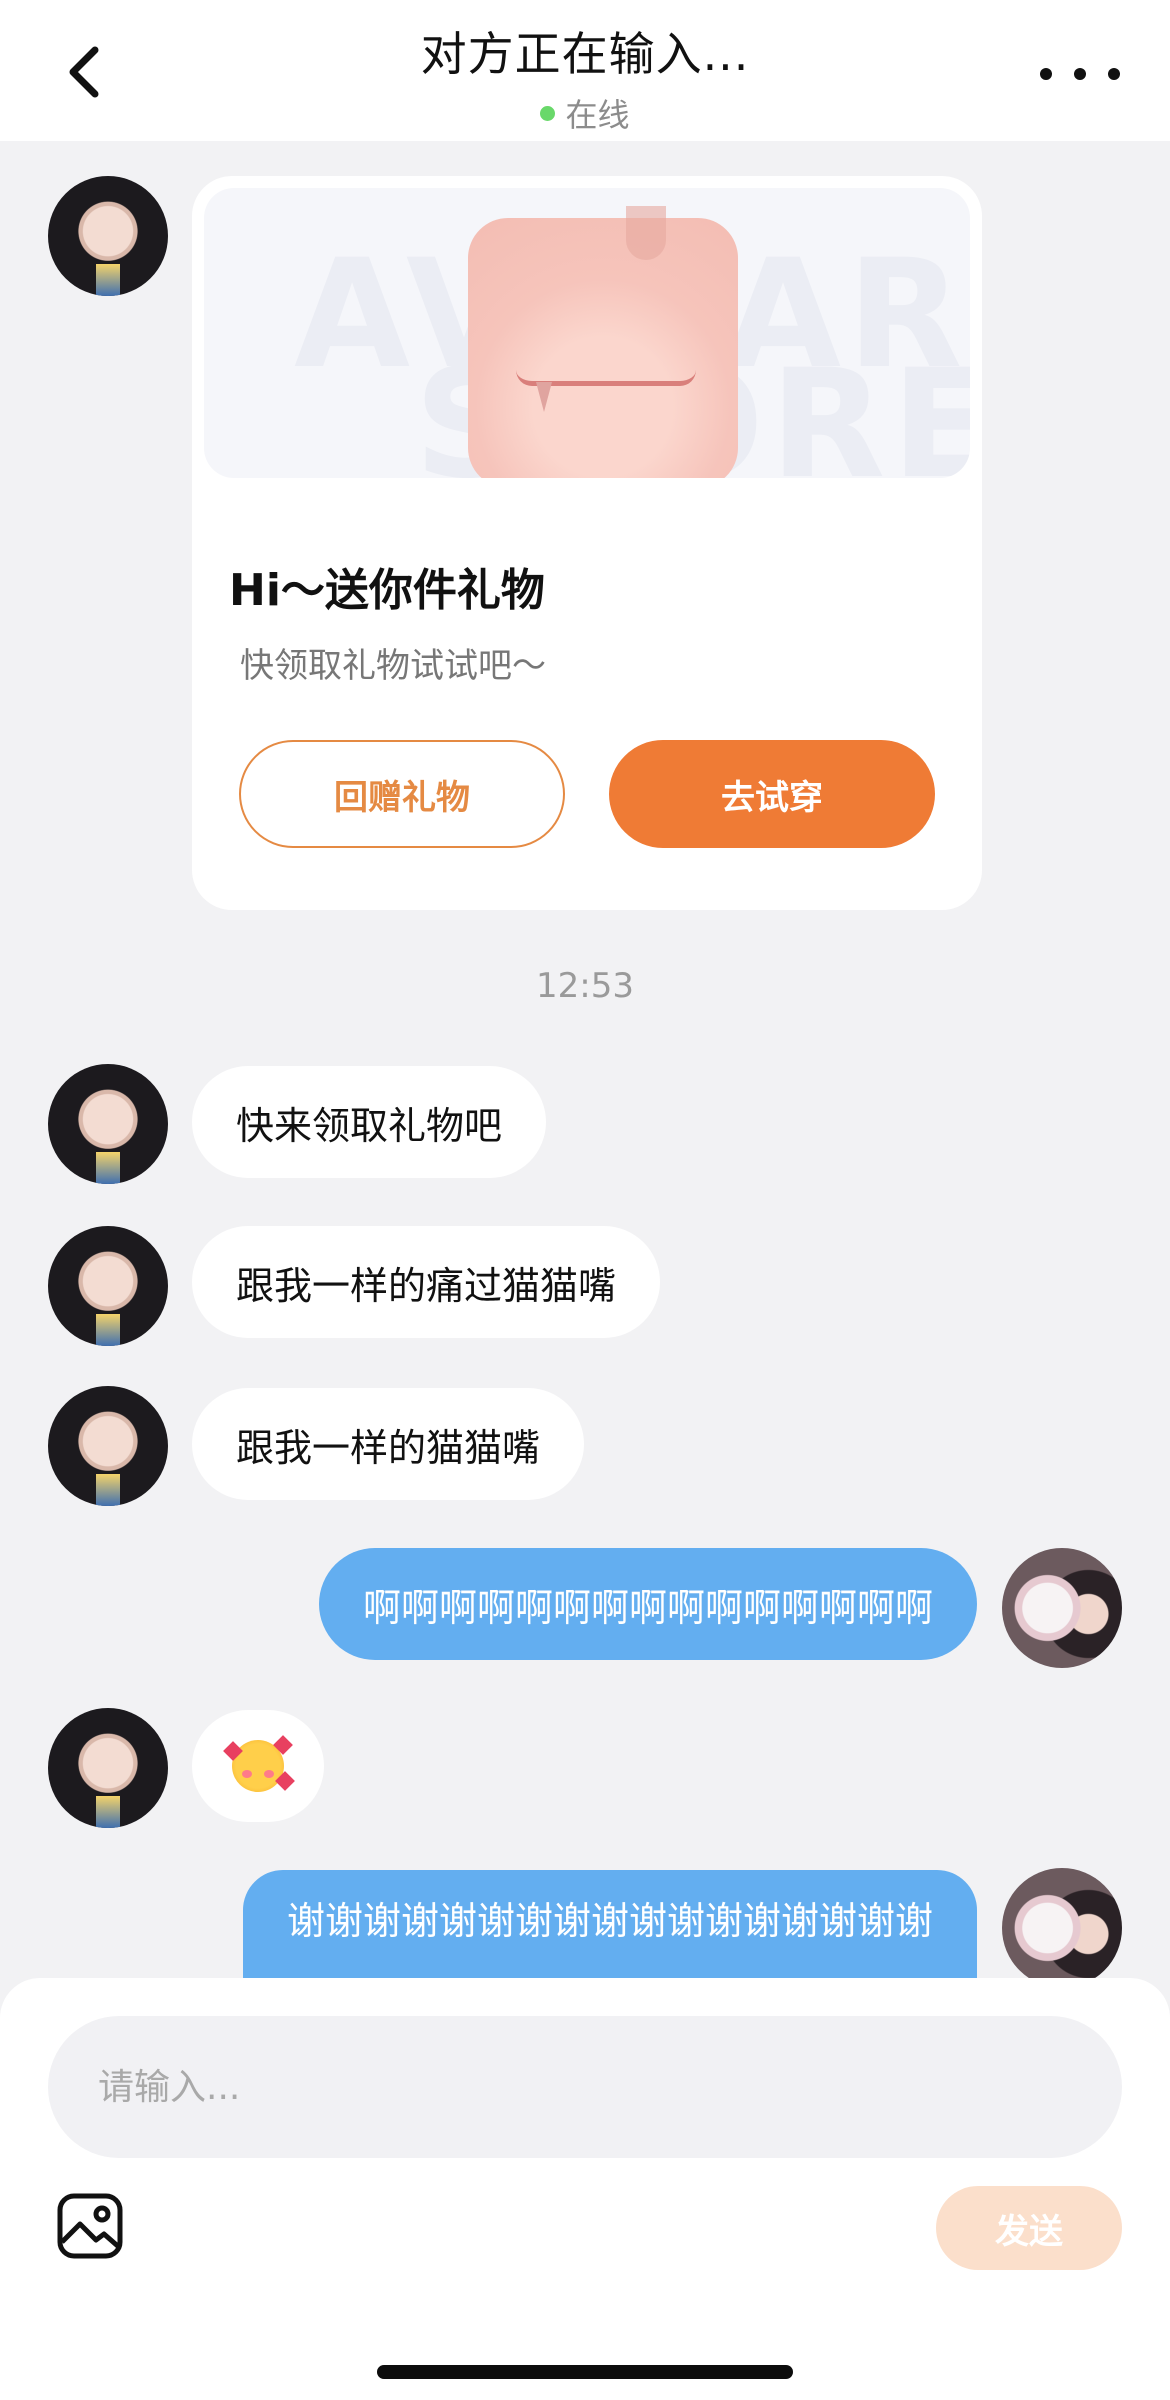  I want to click on incoming-message: 快来领取礼物吧, so click(369, 1122).